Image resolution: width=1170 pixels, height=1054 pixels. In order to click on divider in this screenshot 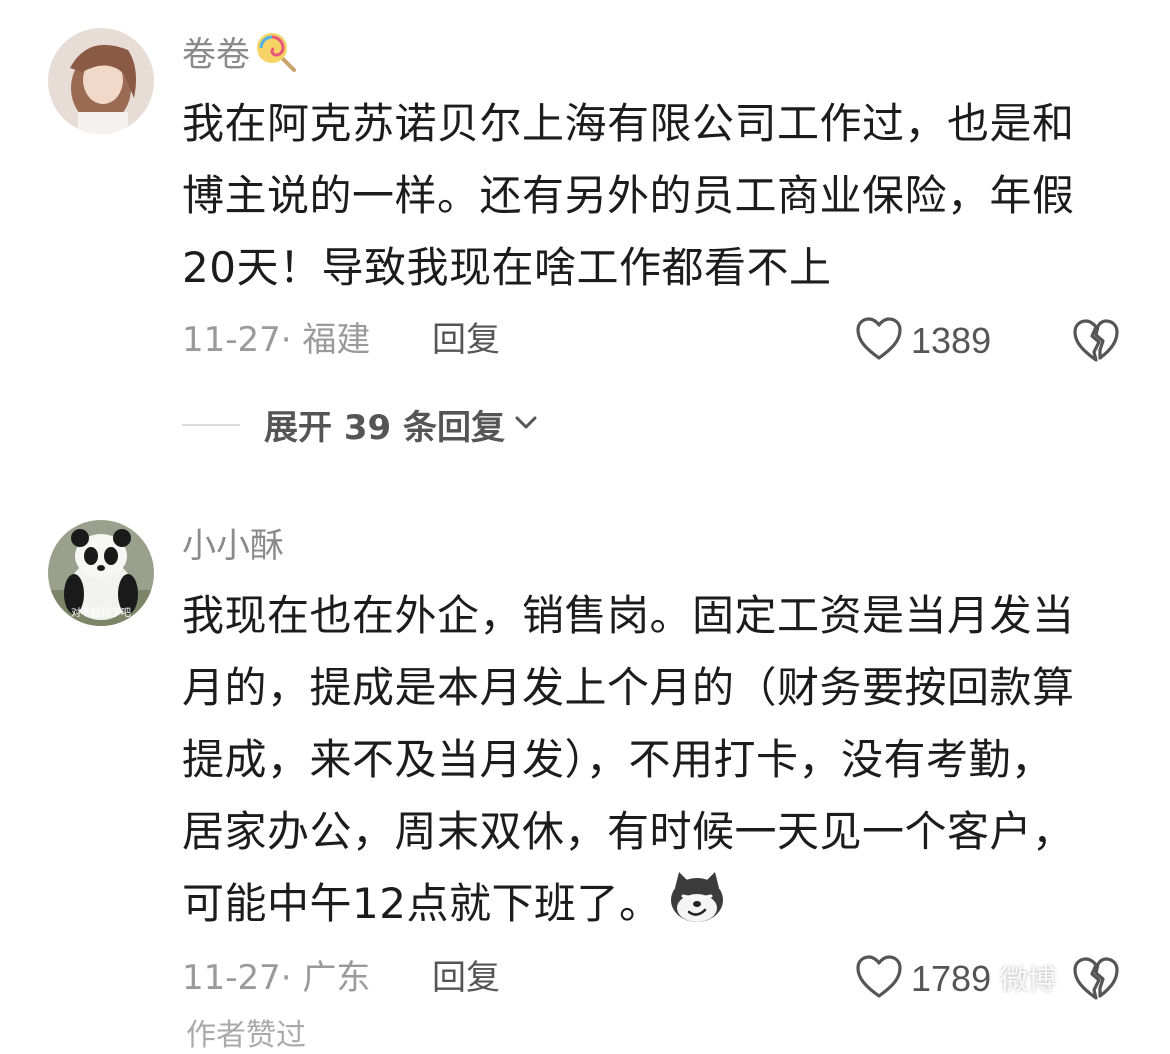, I will do `click(211, 424)`.